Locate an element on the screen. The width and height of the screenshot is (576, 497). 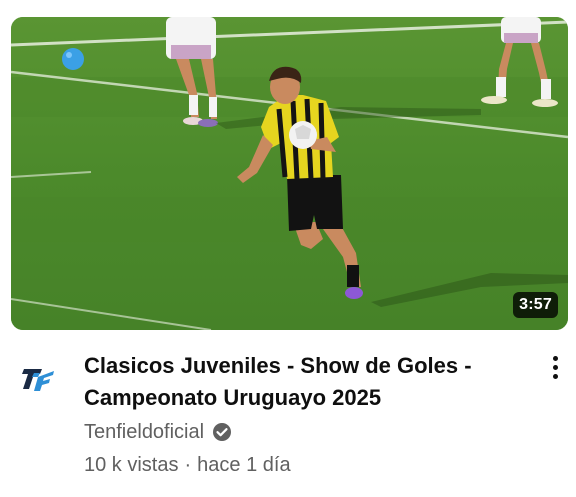
channel-avatar-tenfield-logo is located at coordinates (38, 377).